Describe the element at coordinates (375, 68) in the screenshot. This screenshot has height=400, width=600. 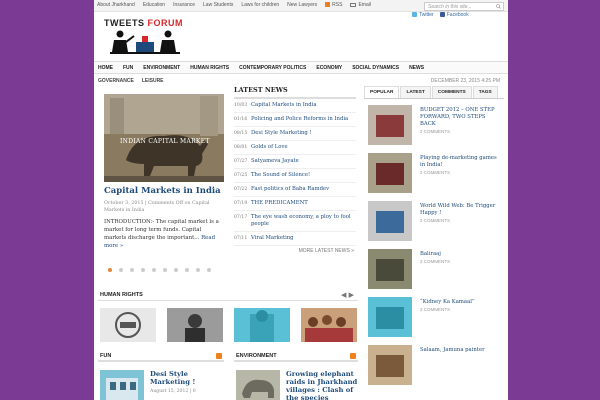
I see `nav-social-dynamics: SOCIAL DYNAMICS` at that location.